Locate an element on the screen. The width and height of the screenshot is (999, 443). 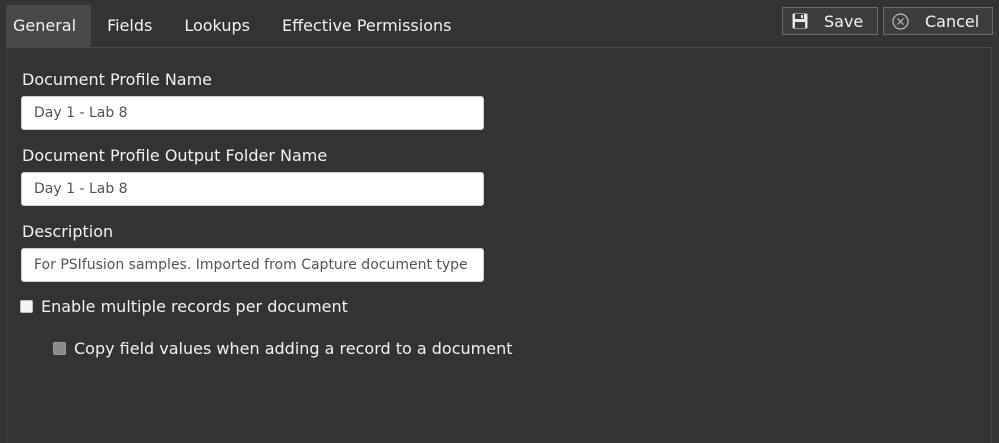
profile-name-input is located at coordinates (252, 113).